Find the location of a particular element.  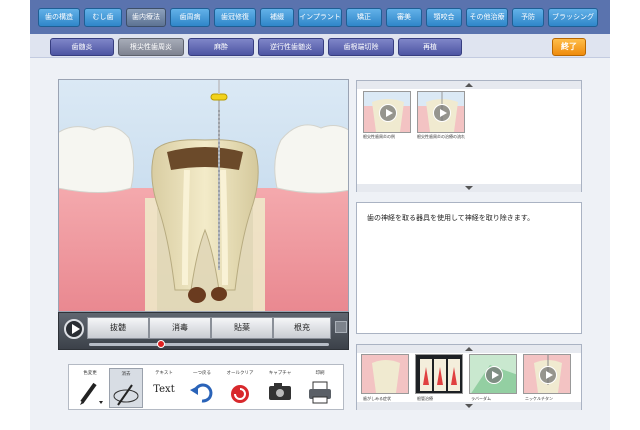

thumbnail-root-canal is located at coordinates (439, 374).